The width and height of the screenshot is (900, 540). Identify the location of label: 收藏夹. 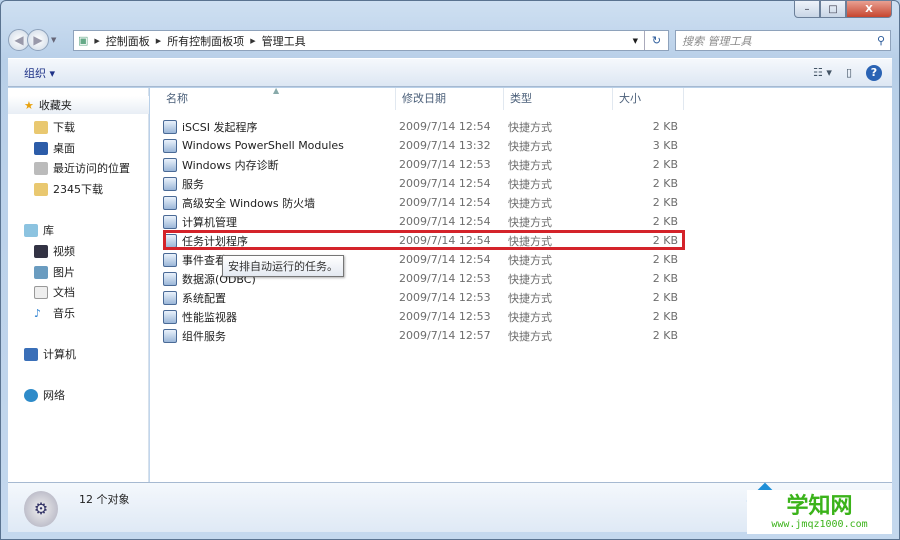
(55, 105).